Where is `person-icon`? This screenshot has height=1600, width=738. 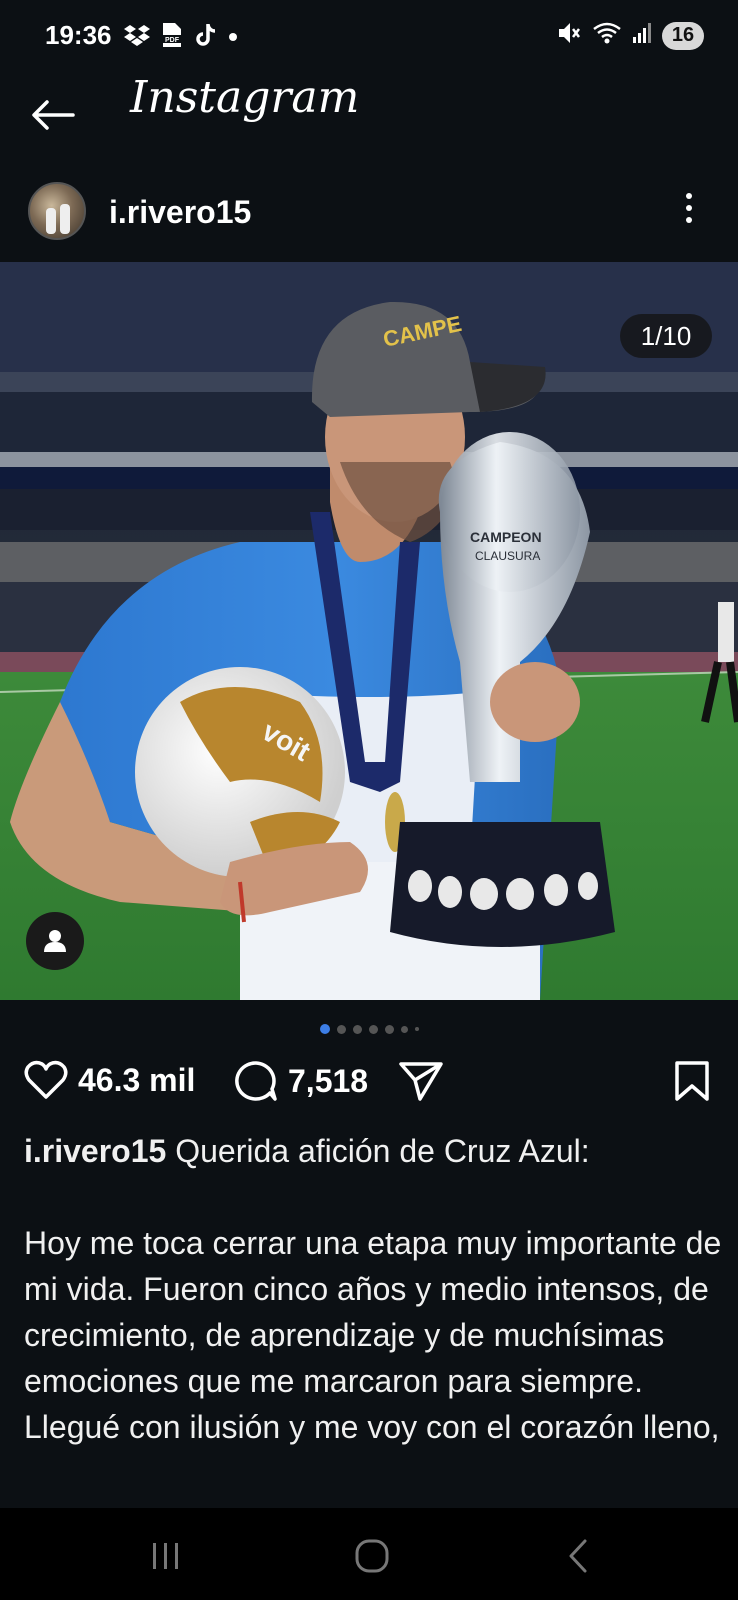 person-icon is located at coordinates (55, 941).